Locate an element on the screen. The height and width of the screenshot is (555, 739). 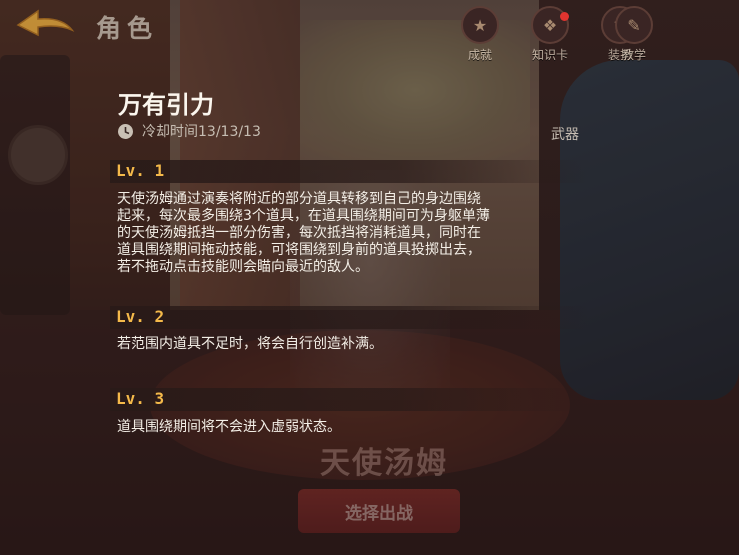
select-button-label: 选择出战 is located at coordinates (379, 513).